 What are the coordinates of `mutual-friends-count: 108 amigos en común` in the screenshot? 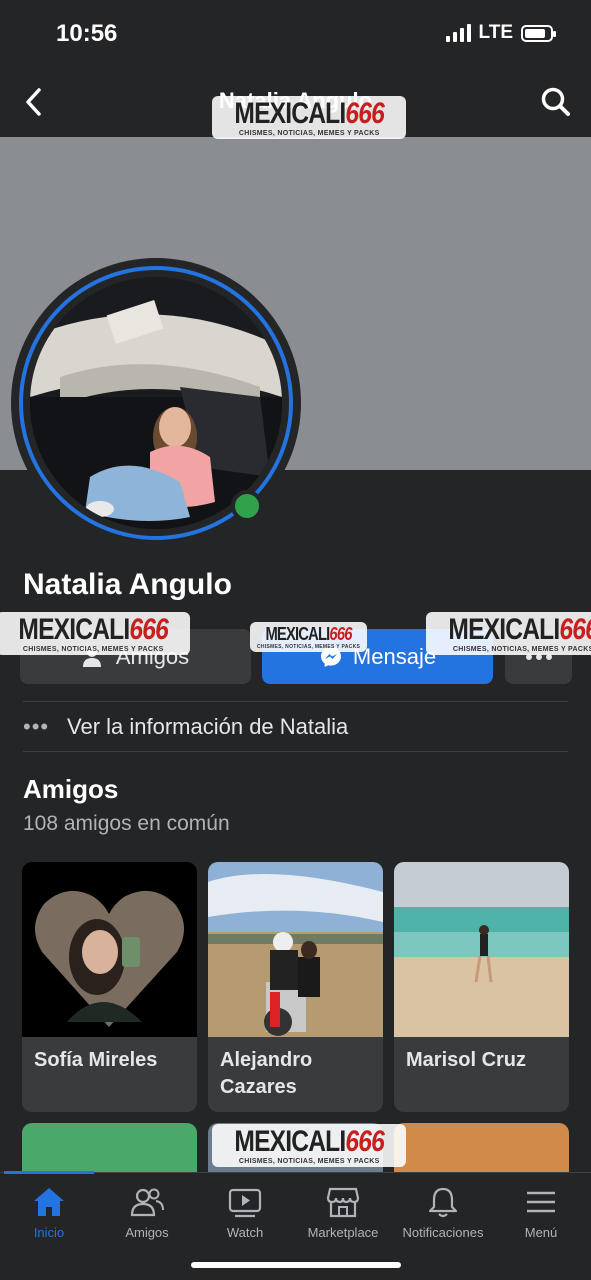 It's located at (126, 824).